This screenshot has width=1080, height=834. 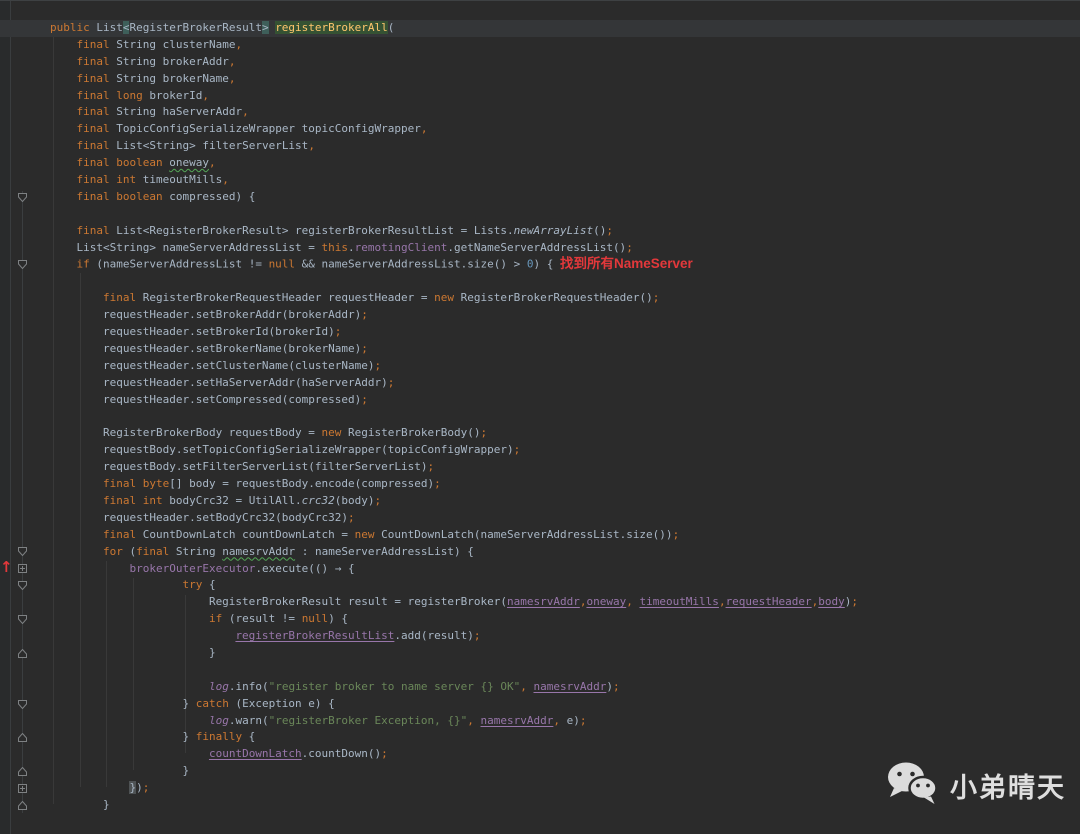 What do you see at coordinates (282, 264) in the screenshot?
I see `code-token: null` at bounding box center [282, 264].